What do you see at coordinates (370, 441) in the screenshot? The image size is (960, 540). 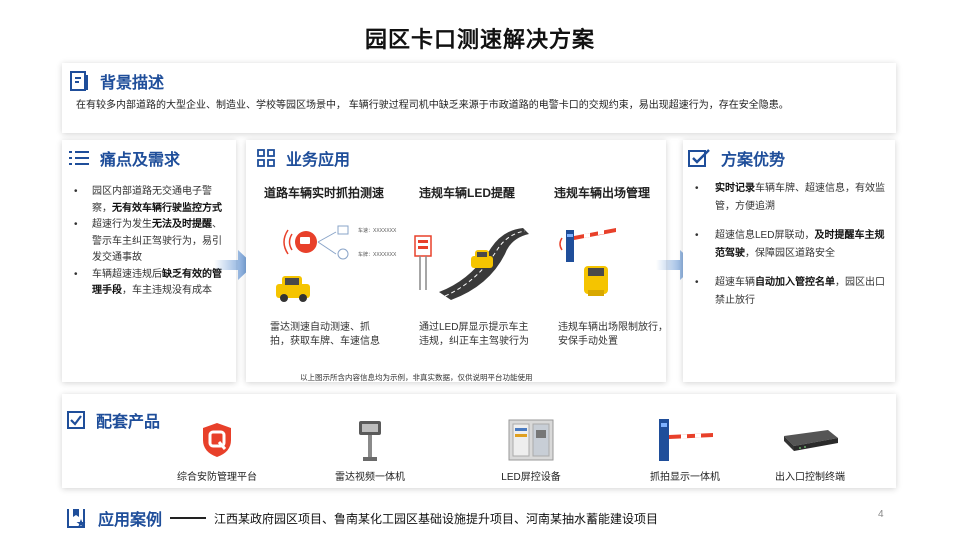 I see `radar-camera-icon` at bounding box center [370, 441].